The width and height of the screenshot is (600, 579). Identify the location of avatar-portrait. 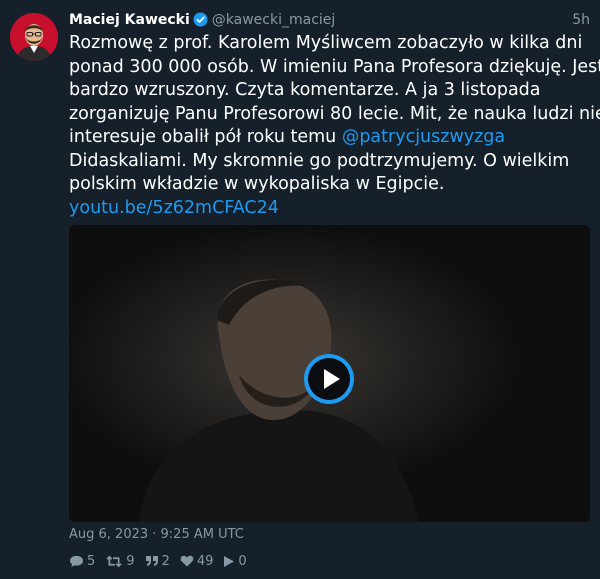
(34, 37).